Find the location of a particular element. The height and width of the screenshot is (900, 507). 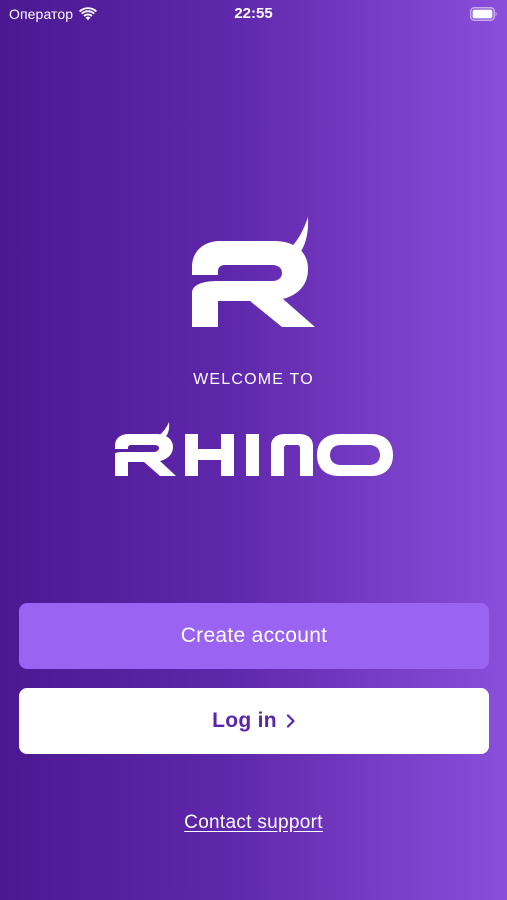

create-account-label: Create account is located at coordinates (254, 635).